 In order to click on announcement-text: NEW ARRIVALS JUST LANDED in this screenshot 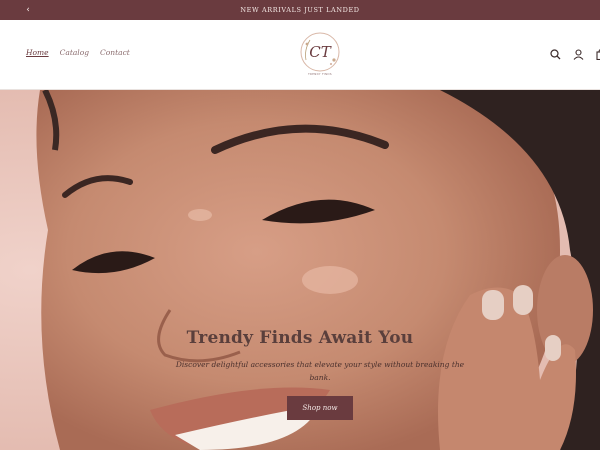, I will do `click(300, 10)`.